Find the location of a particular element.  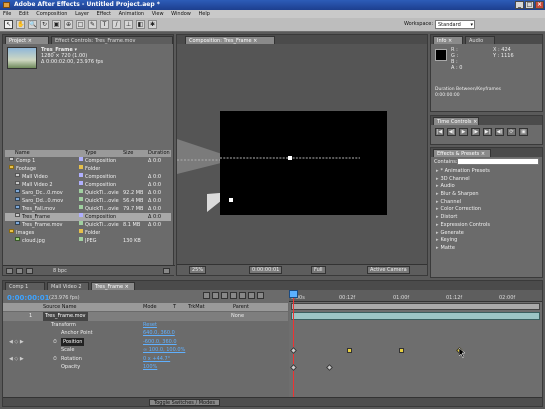

close-window-button: × is located at coordinates (539, 5).